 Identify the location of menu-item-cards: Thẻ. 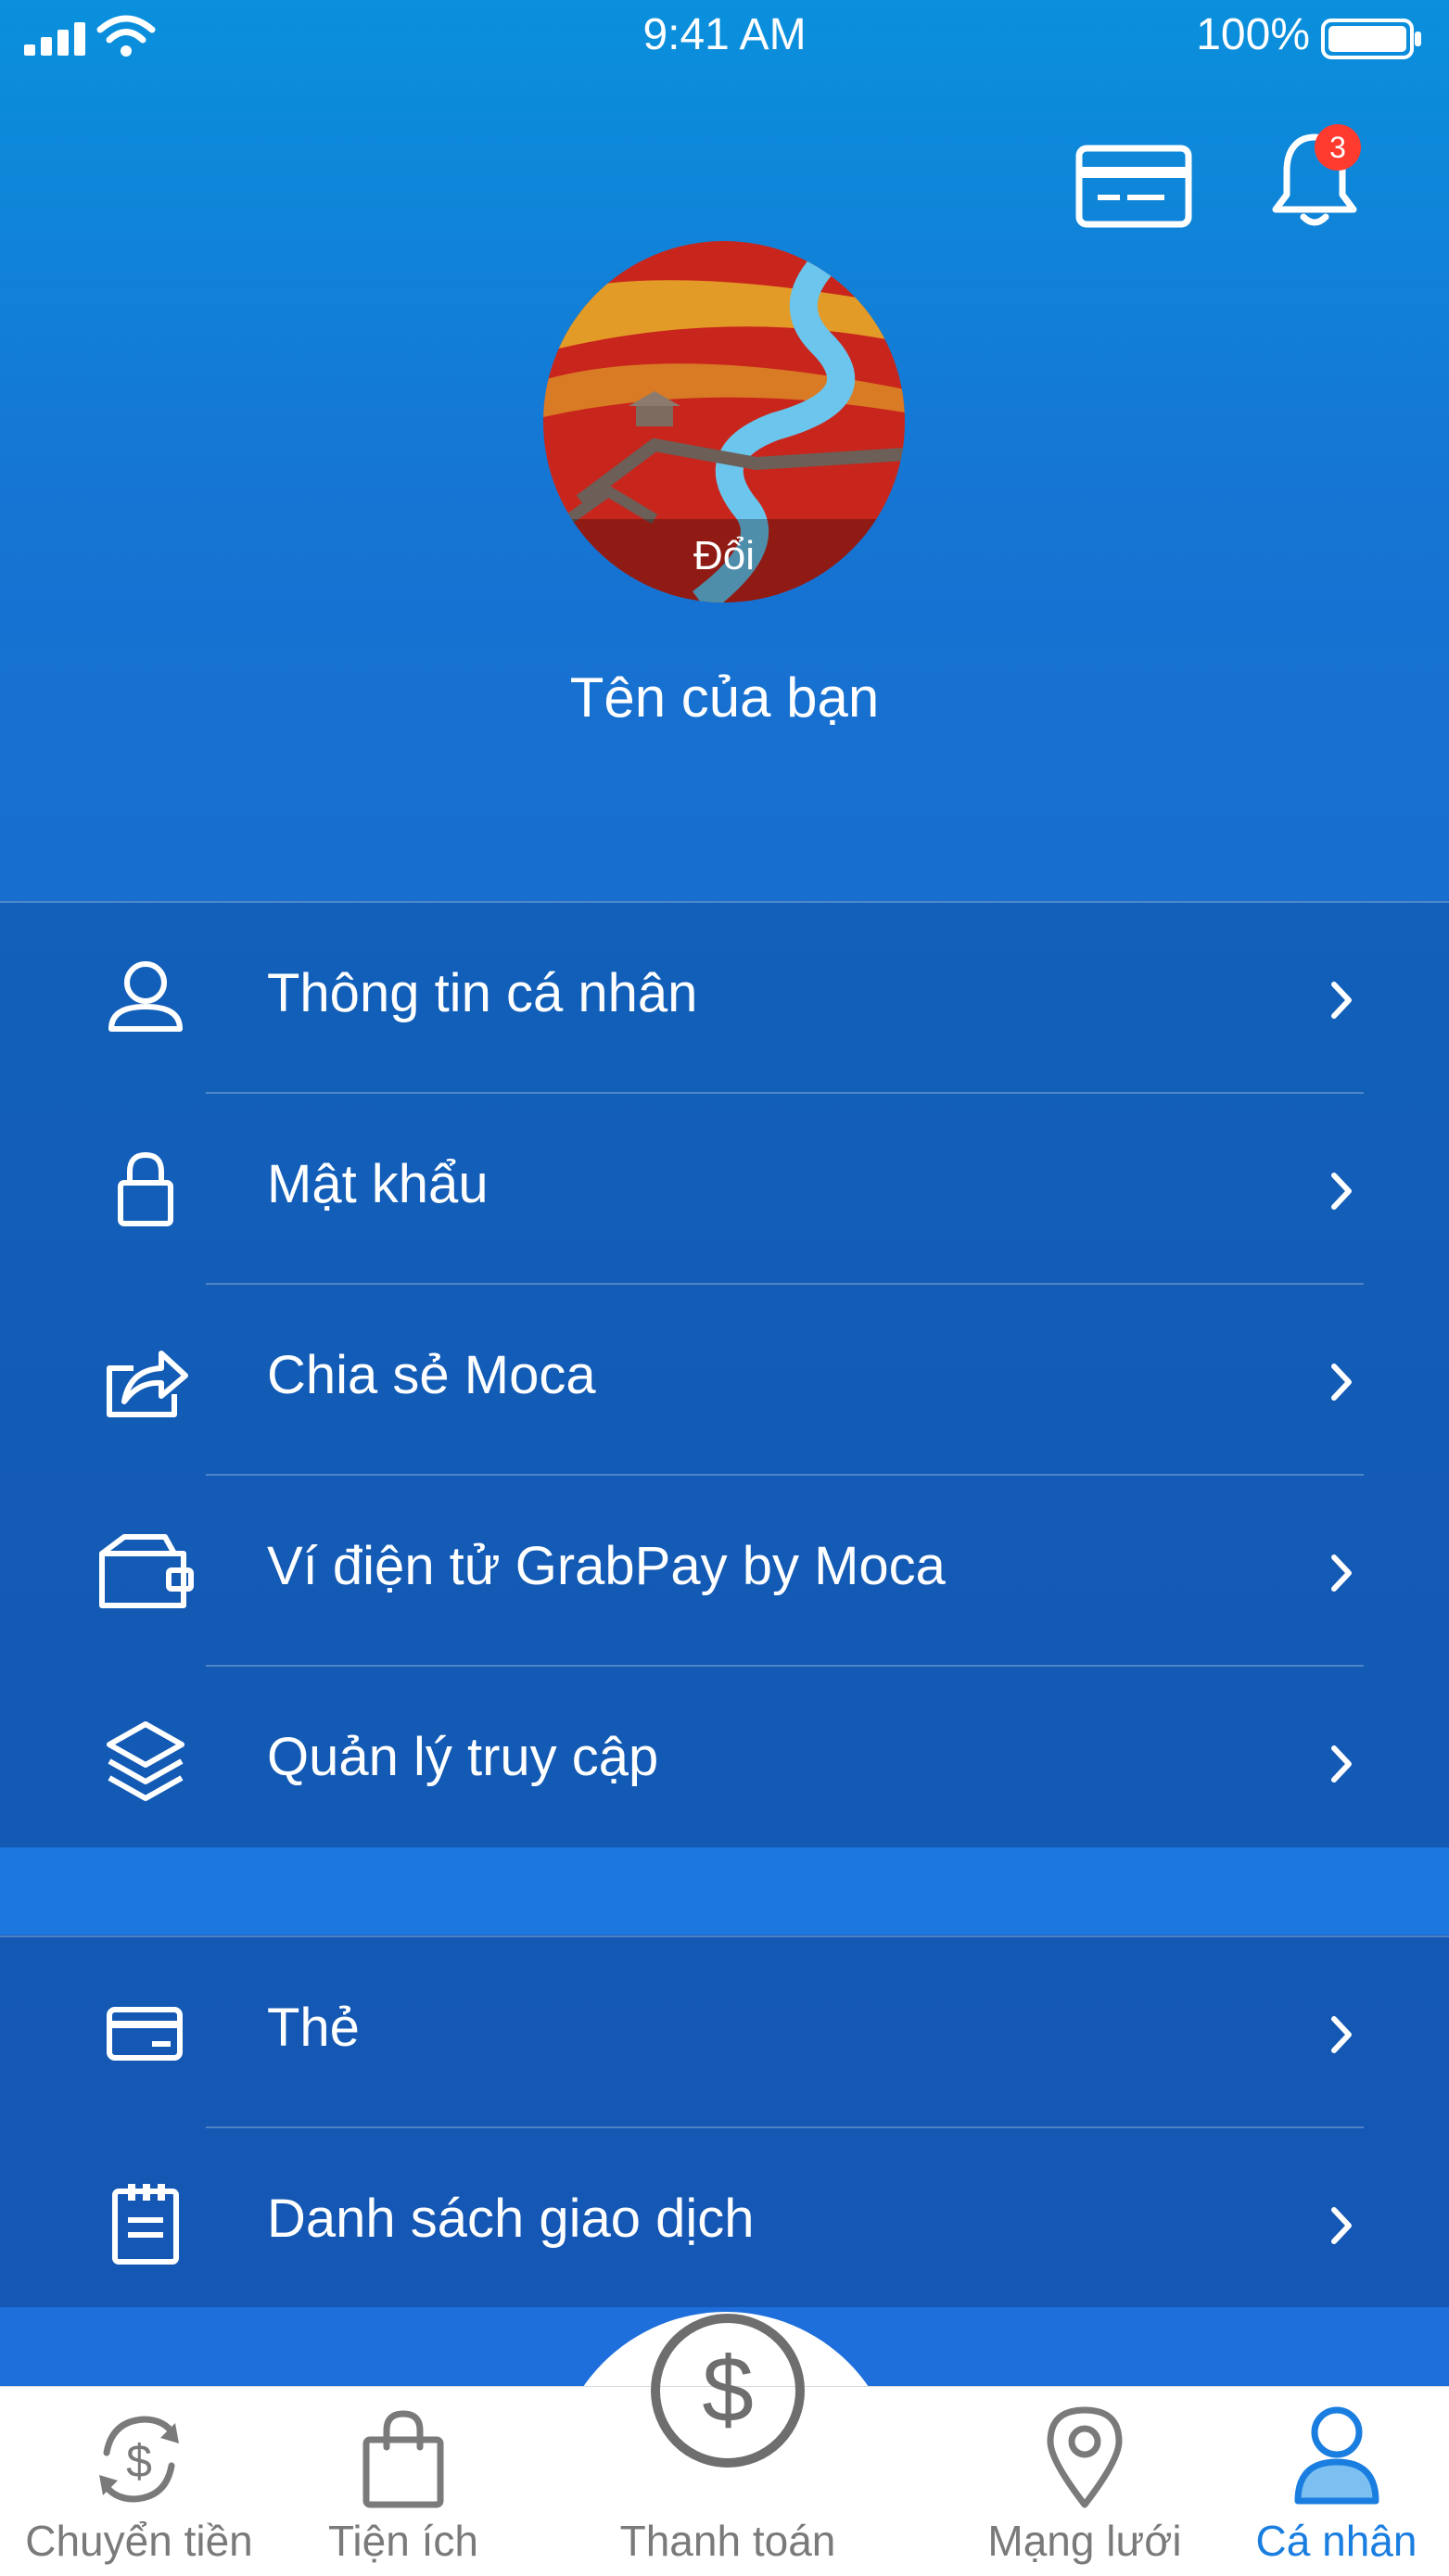
(724, 2032).